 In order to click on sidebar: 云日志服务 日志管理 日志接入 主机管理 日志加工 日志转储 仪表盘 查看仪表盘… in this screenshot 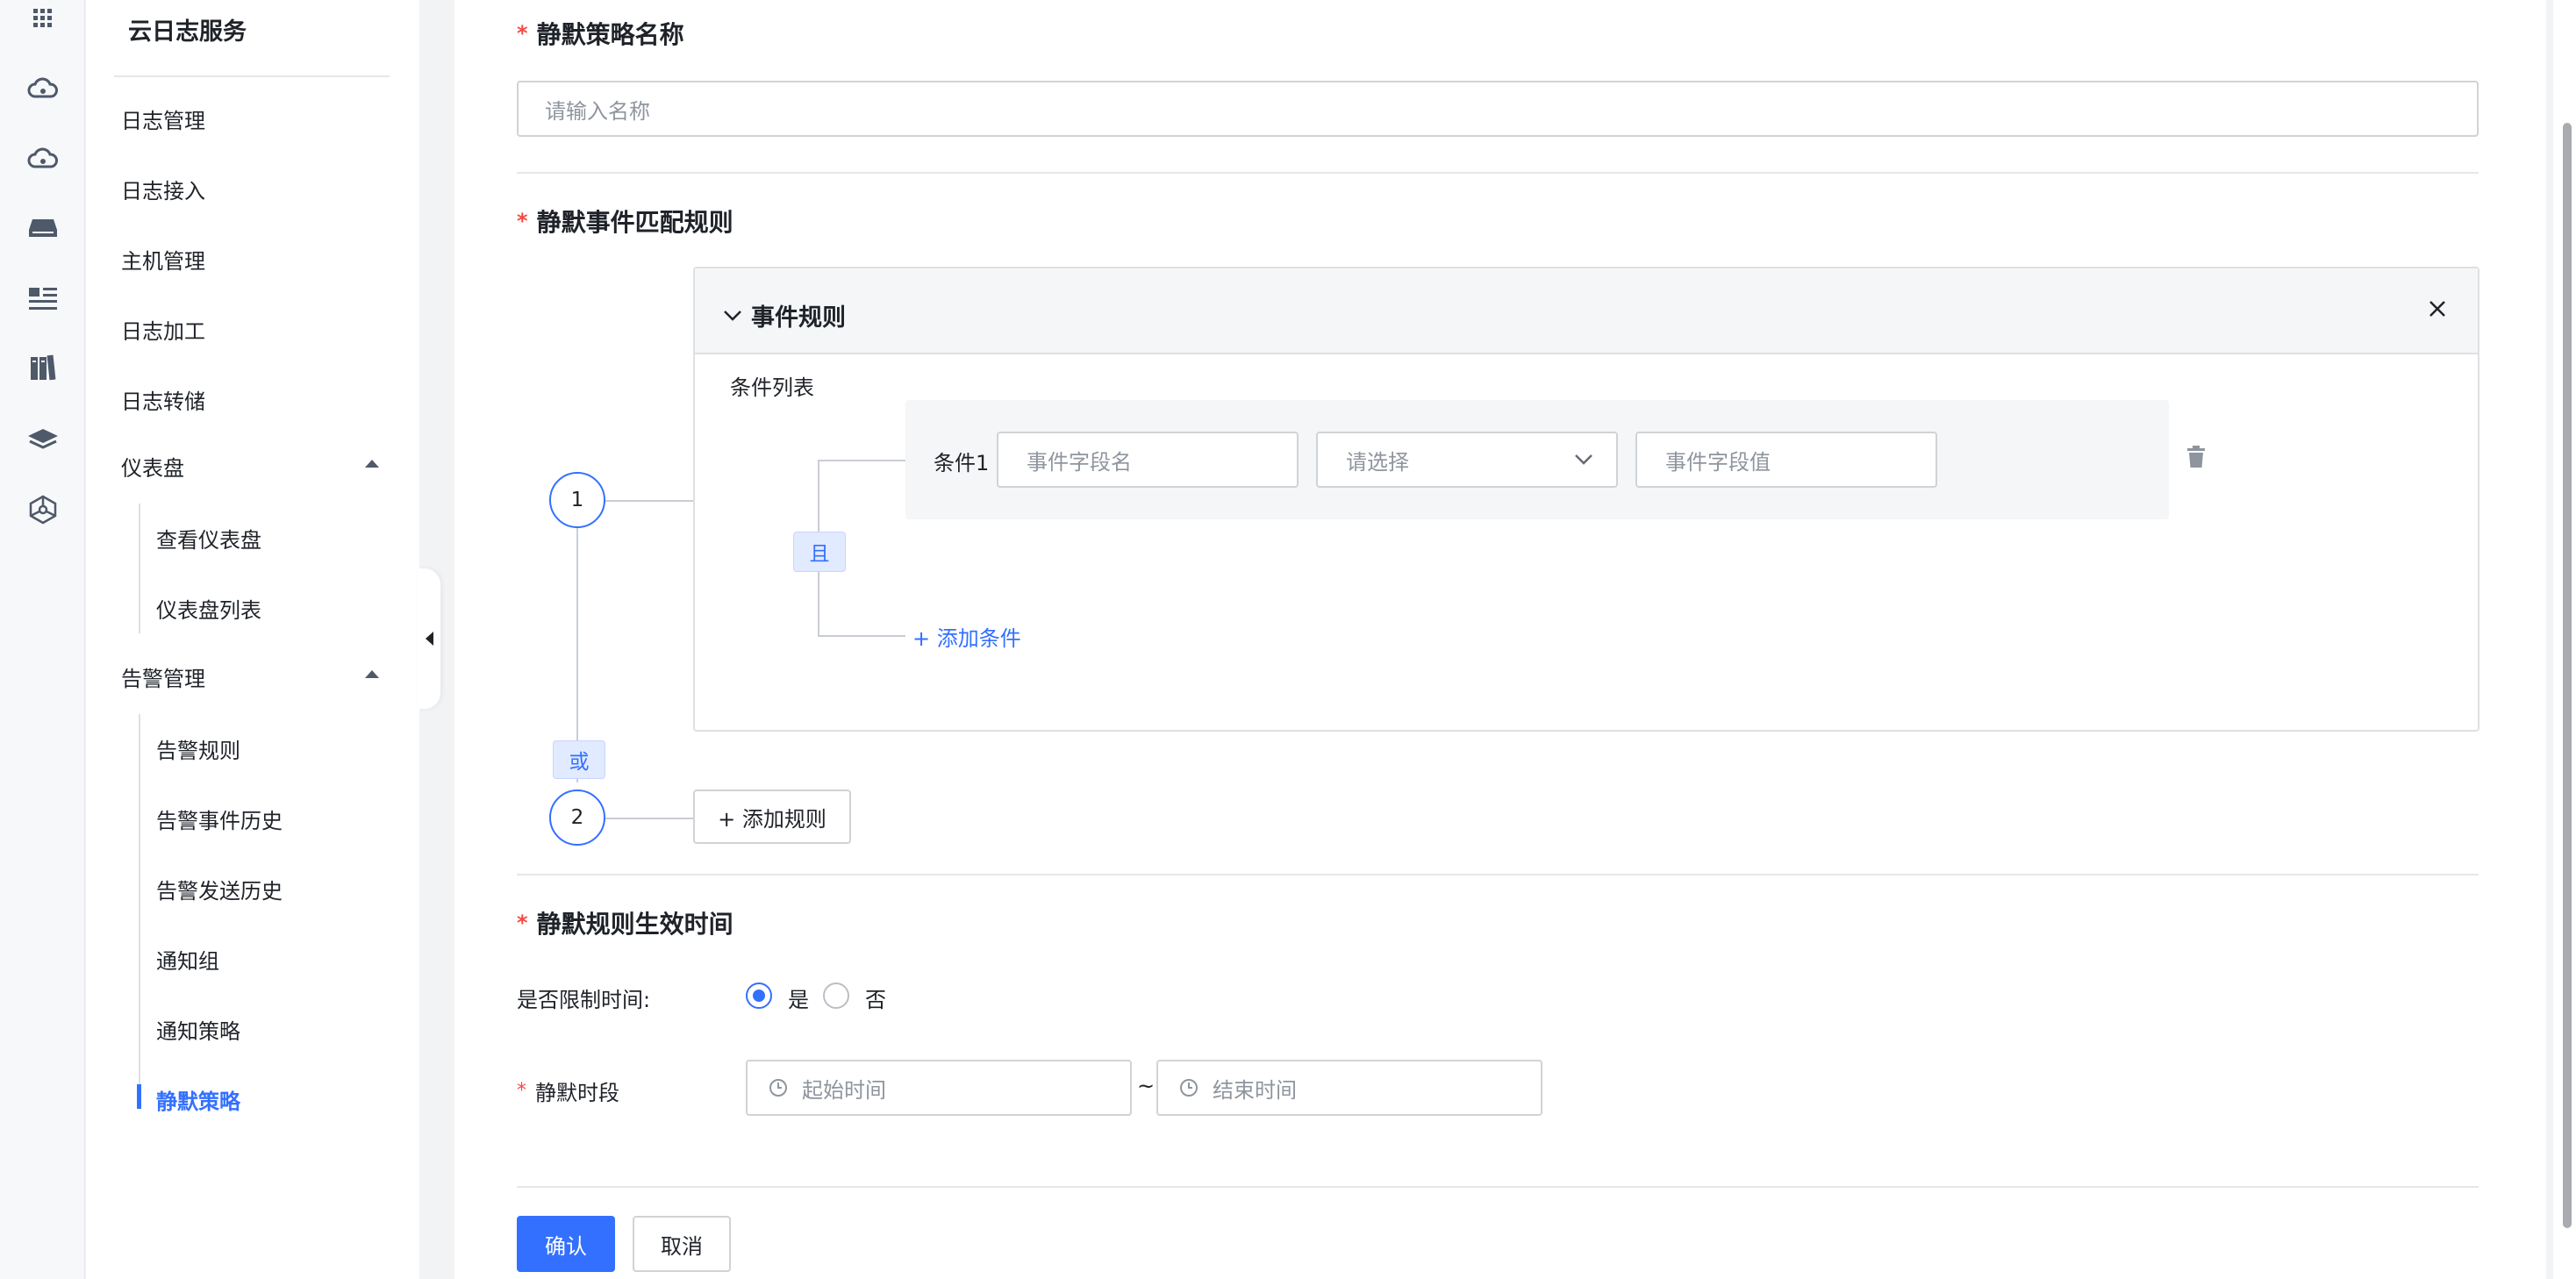, I will do `click(252, 640)`.